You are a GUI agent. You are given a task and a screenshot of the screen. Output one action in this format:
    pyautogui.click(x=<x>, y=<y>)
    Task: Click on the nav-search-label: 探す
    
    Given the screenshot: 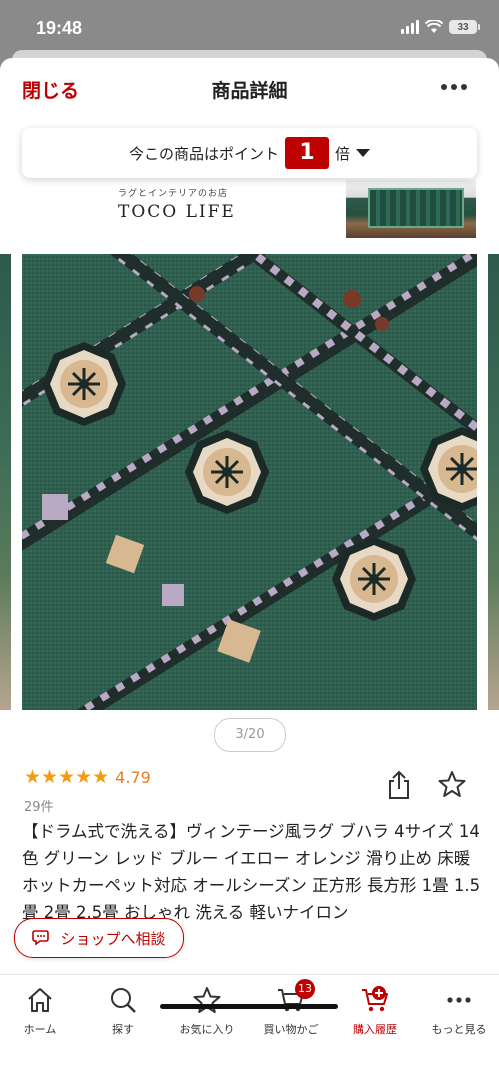 What is the action you would take?
    pyautogui.click(x=123, y=1029)
    